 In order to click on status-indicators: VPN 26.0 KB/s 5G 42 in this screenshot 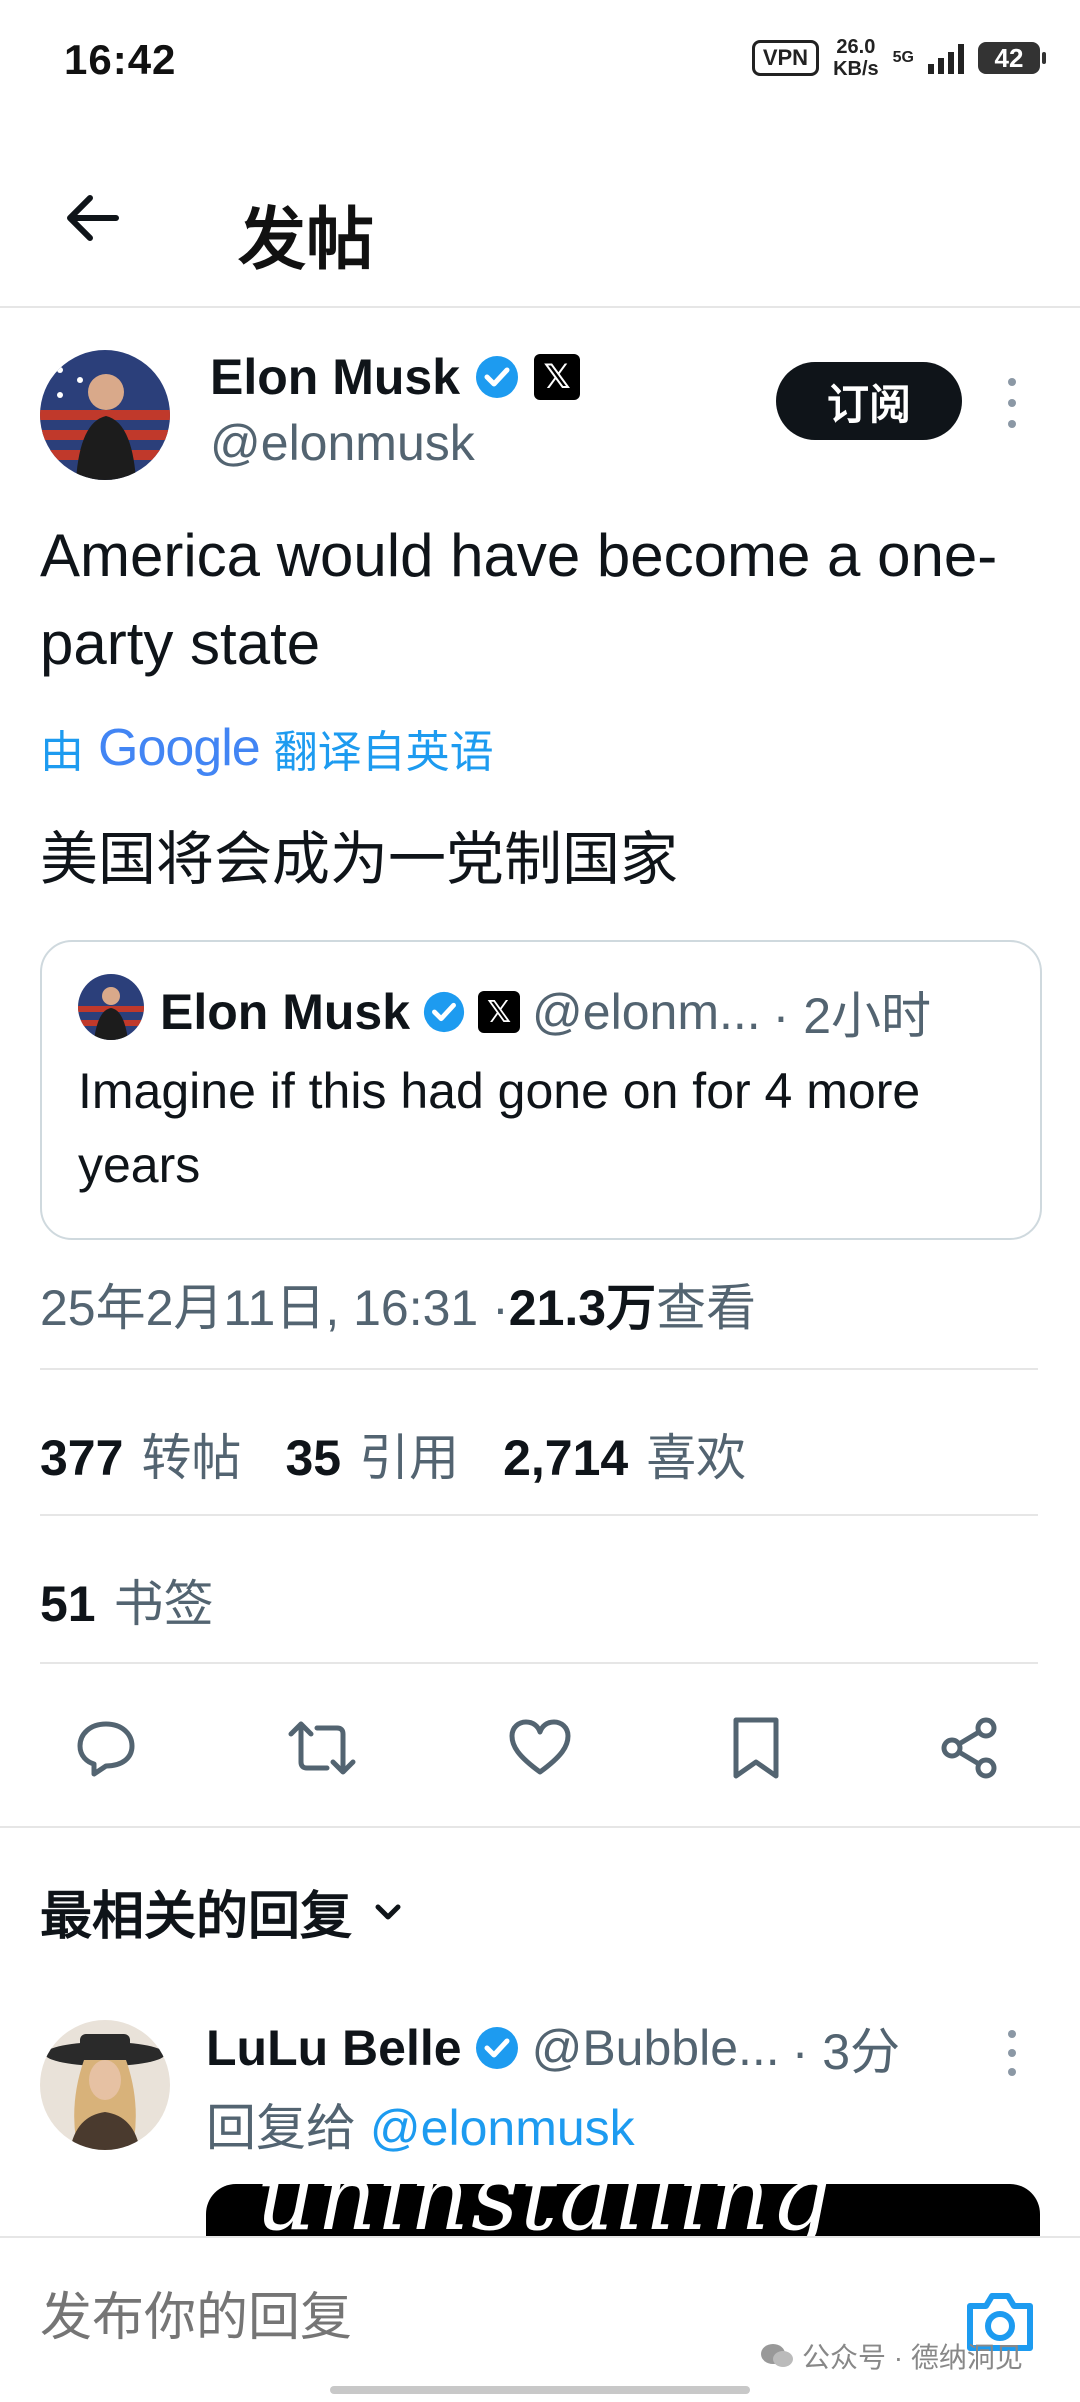, I will do `click(898, 58)`.